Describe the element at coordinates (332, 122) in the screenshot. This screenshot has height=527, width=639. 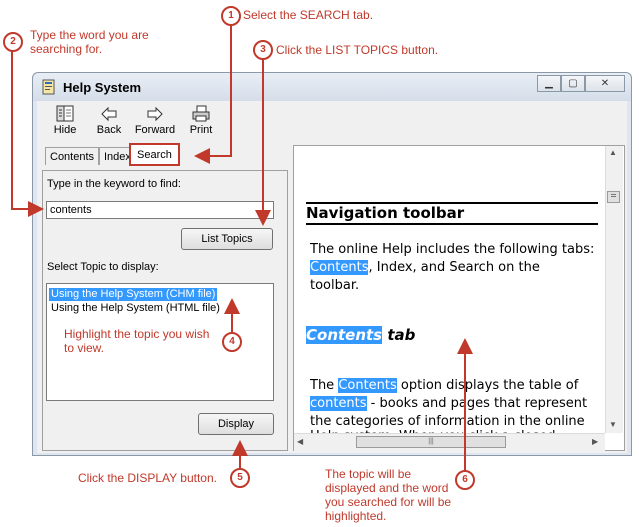
I see `toolbar: Hide Back Forward Print` at that location.